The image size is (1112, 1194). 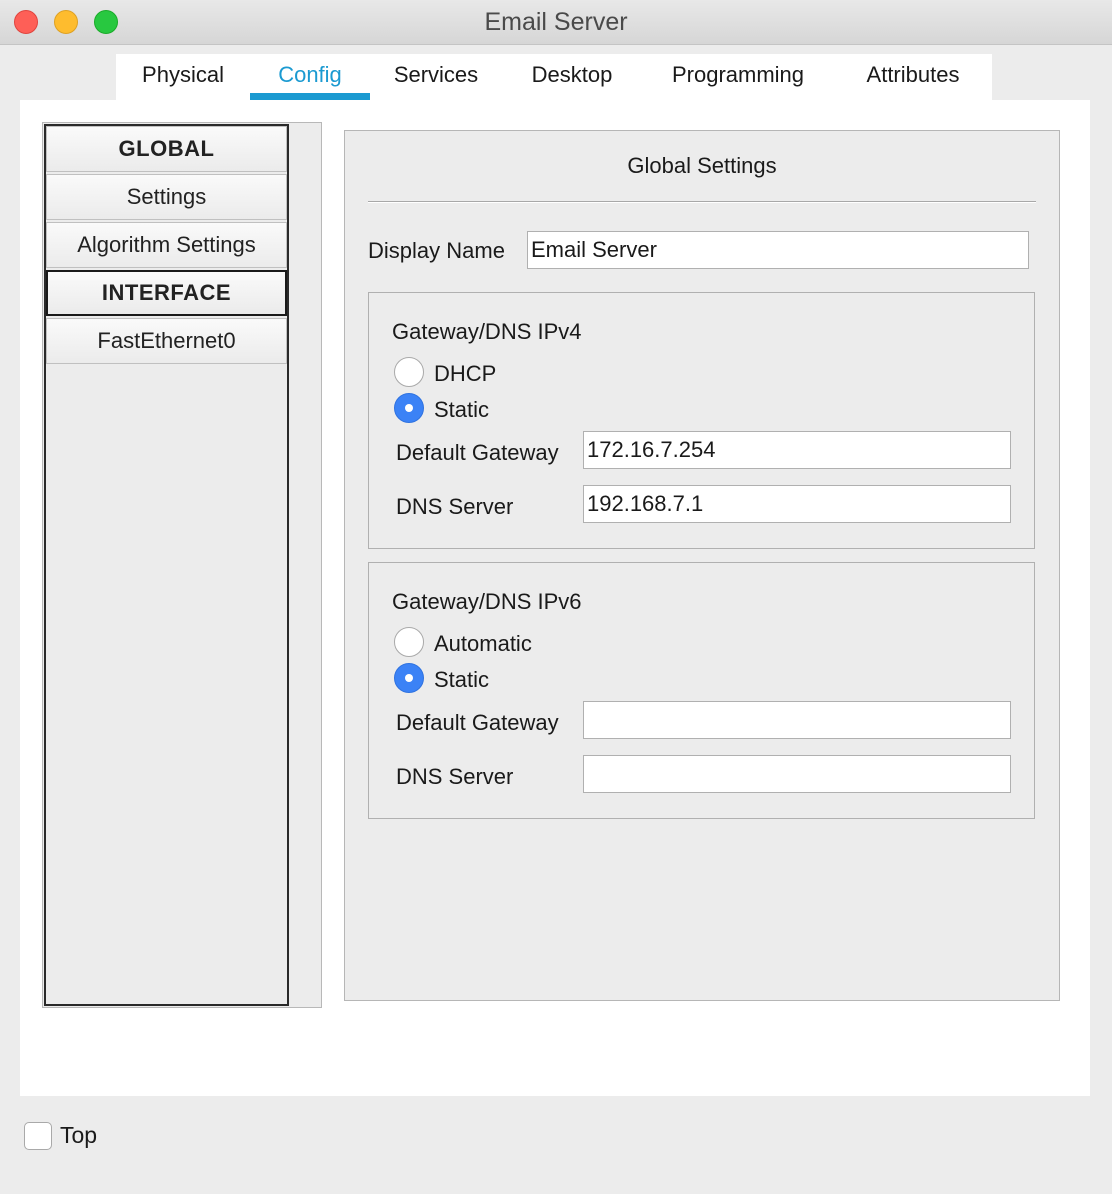 I want to click on tab-services: Services, so click(x=436, y=81).